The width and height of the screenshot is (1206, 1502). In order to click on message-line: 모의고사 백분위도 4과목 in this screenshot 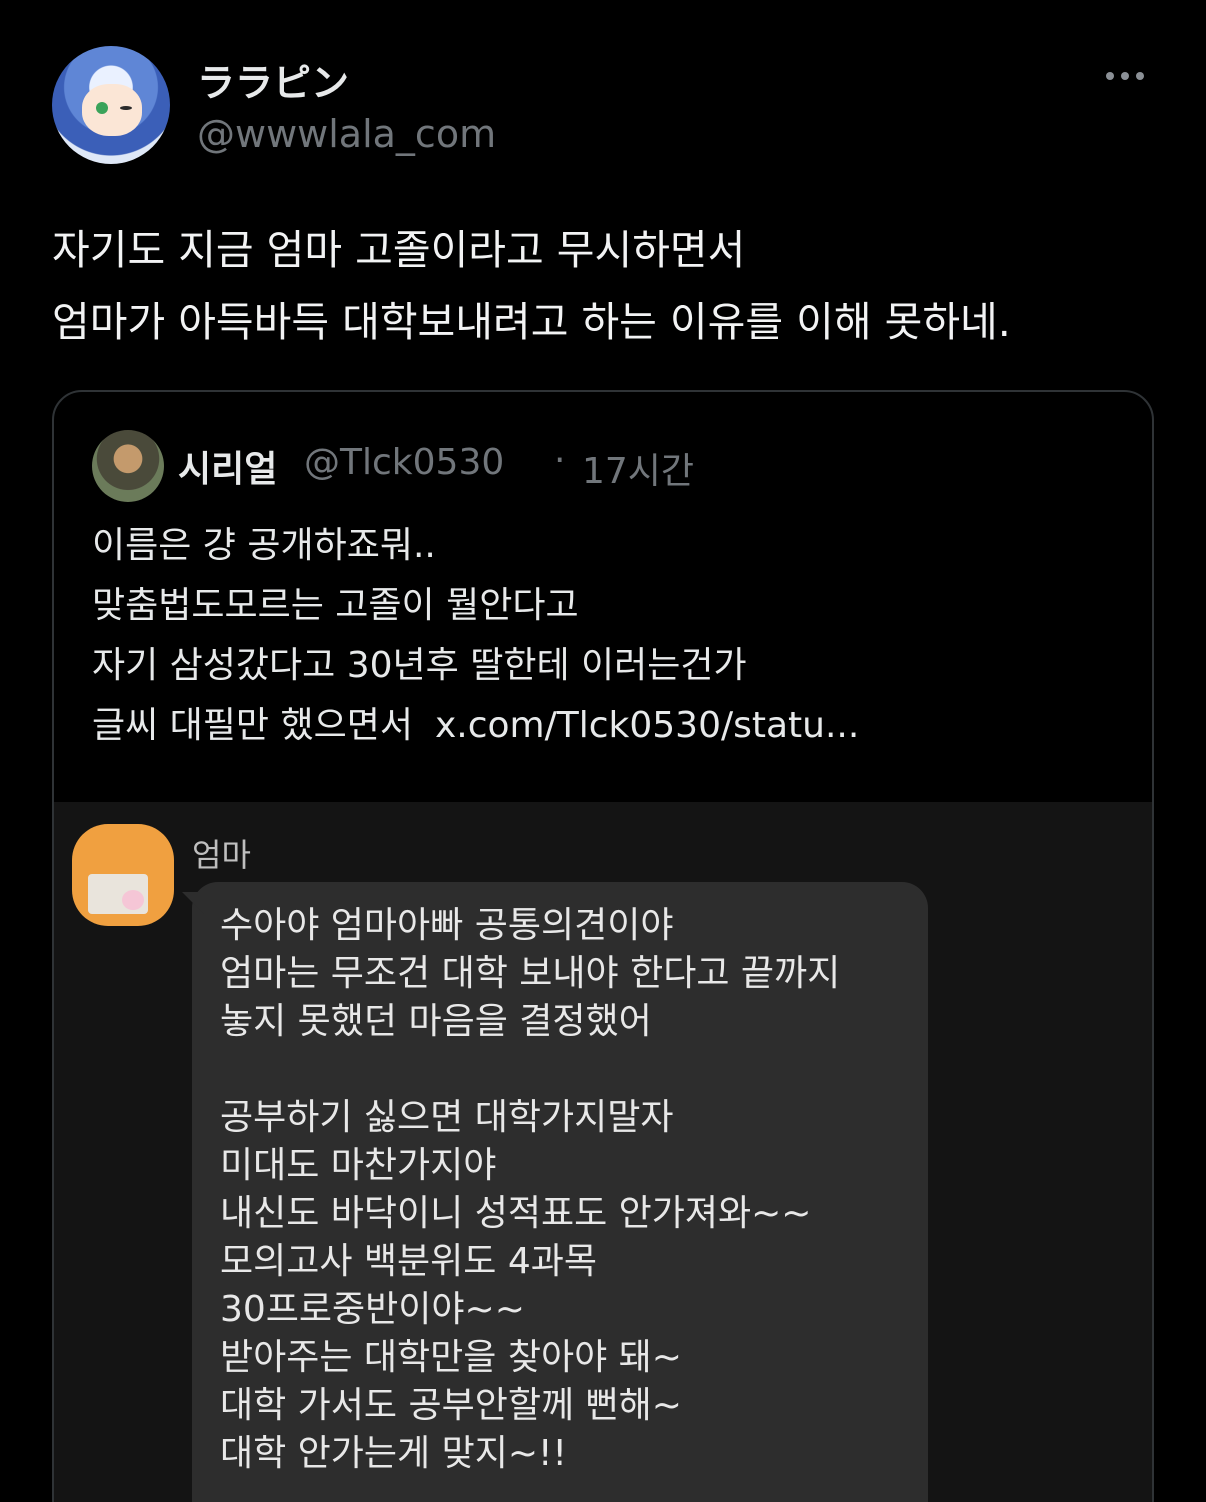, I will do `click(408, 1261)`.